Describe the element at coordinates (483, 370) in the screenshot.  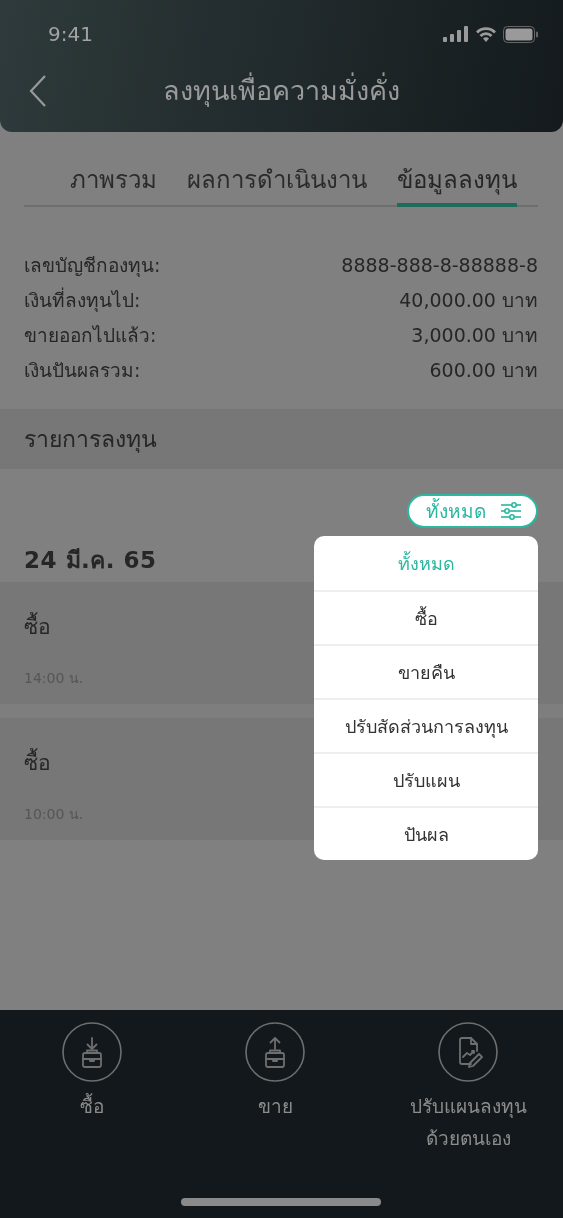
I see `info-value: 600.00 บาท` at that location.